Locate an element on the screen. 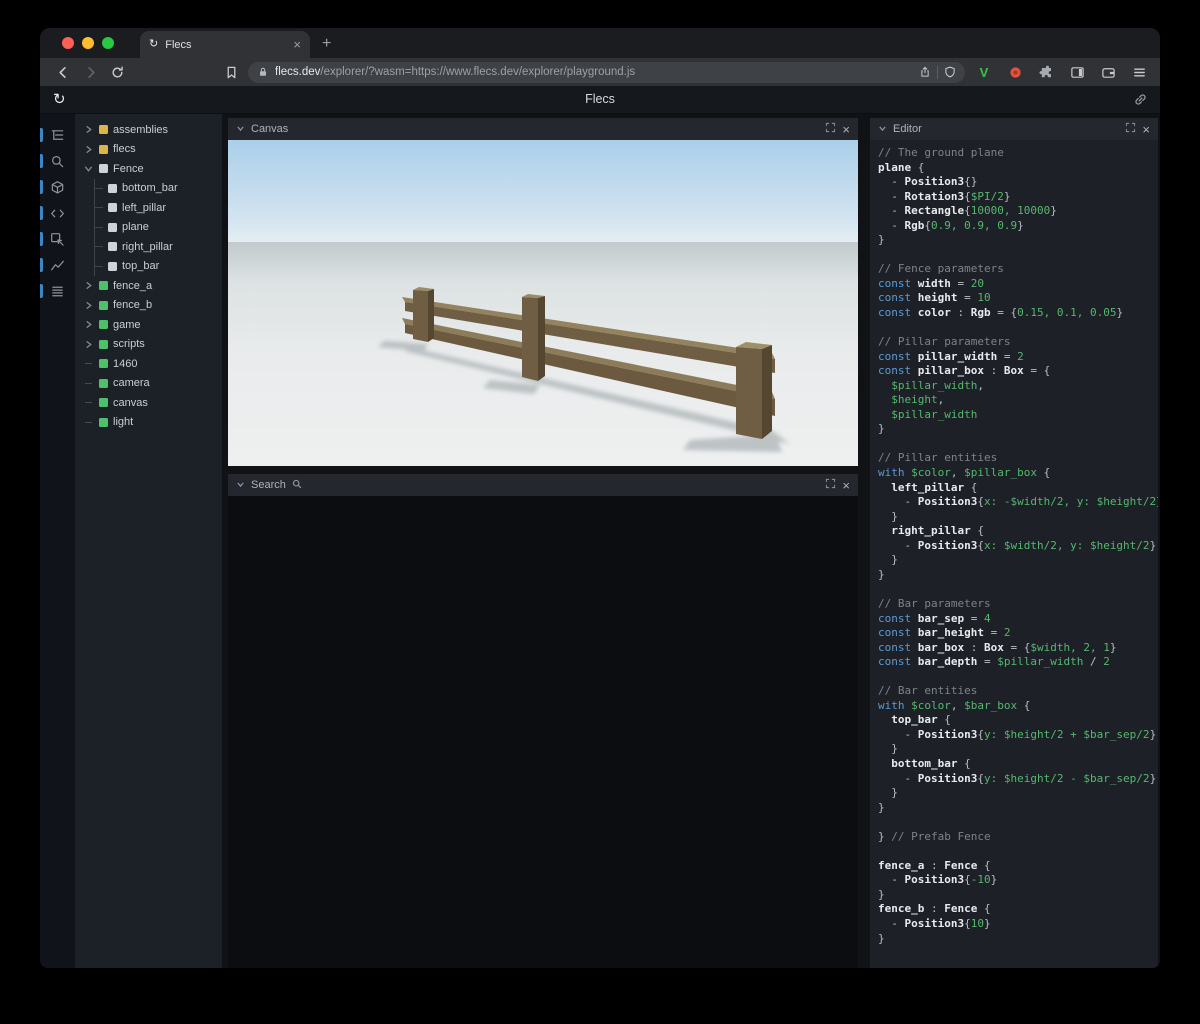  tree-item-label: top_bar is located at coordinates (141, 266).